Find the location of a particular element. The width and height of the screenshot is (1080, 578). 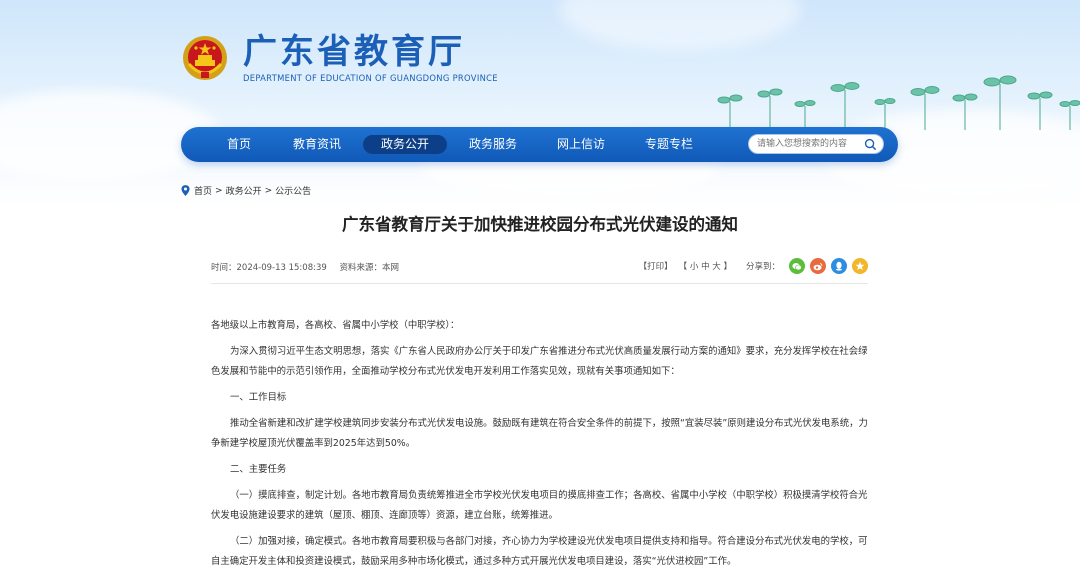

section-heading-goals: 一、工作目标 is located at coordinates (258, 397).